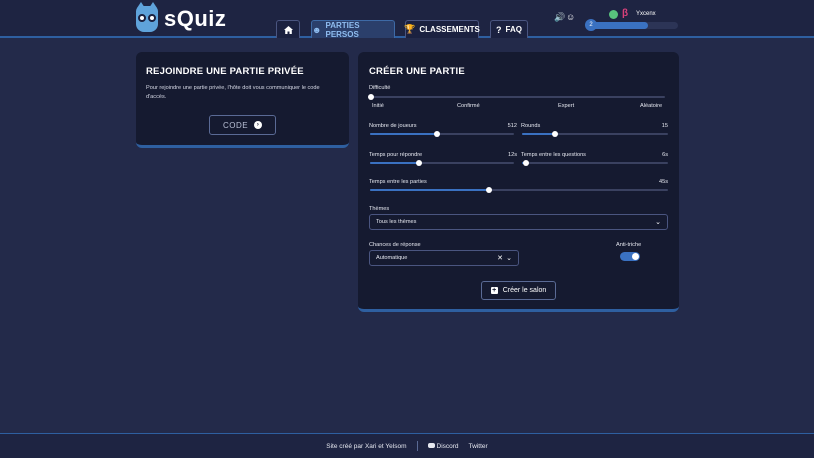 Image resolution: width=814 pixels, height=458 pixels. I want to click on home-icon, so click(288, 29).